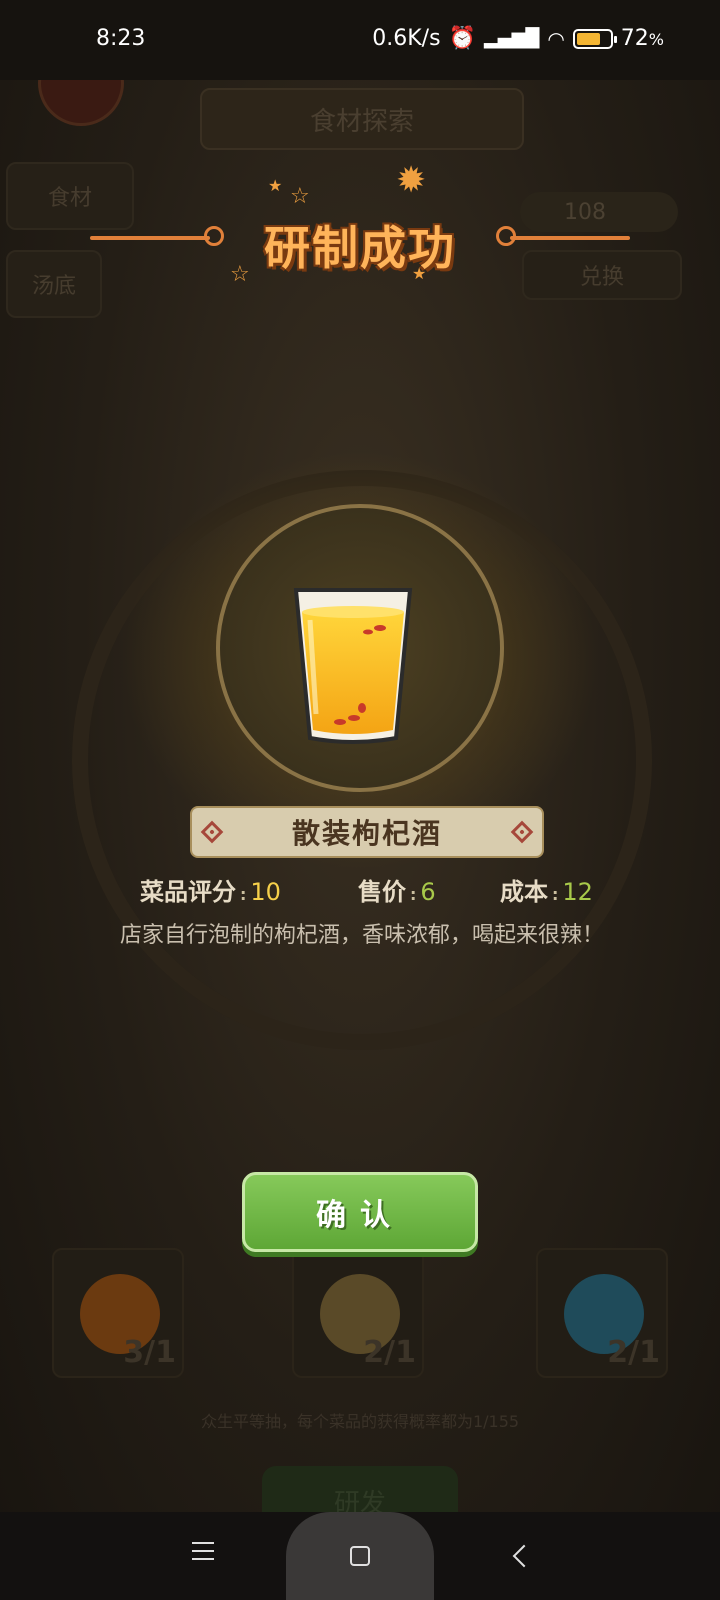  What do you see at coordinates (188, 892) in the screenshot?
I see `rating-label: 菜品评分` at bounding box center [188, 892].